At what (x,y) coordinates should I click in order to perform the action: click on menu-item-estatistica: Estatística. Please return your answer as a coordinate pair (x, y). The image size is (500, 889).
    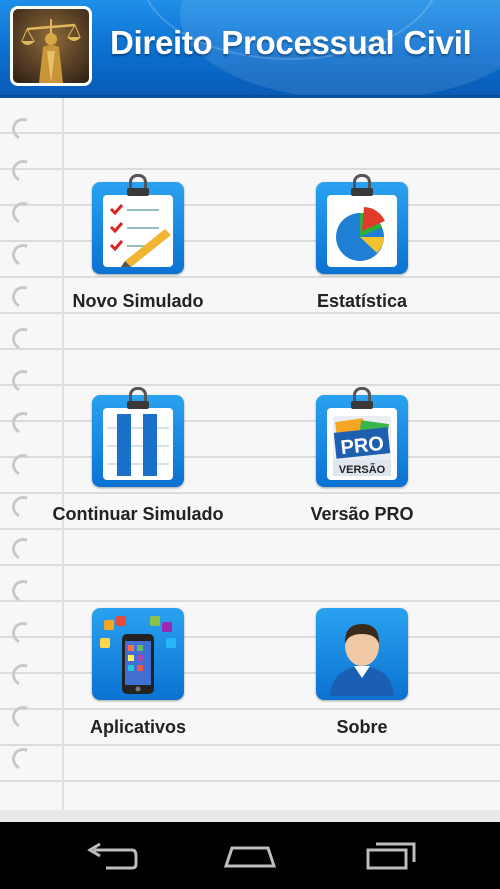
    Looking at the image, I should click on (362, 263).